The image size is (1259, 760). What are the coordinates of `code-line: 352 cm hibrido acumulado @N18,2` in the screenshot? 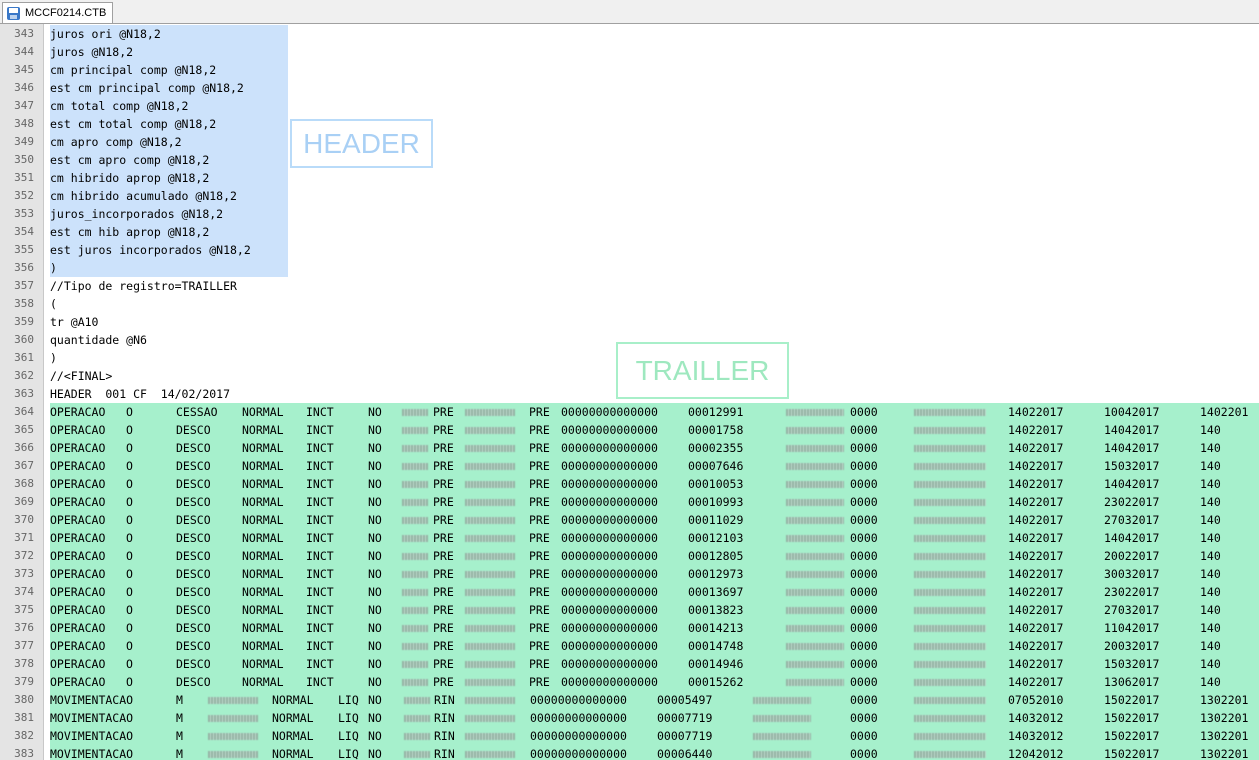 It's located at (629, 196).